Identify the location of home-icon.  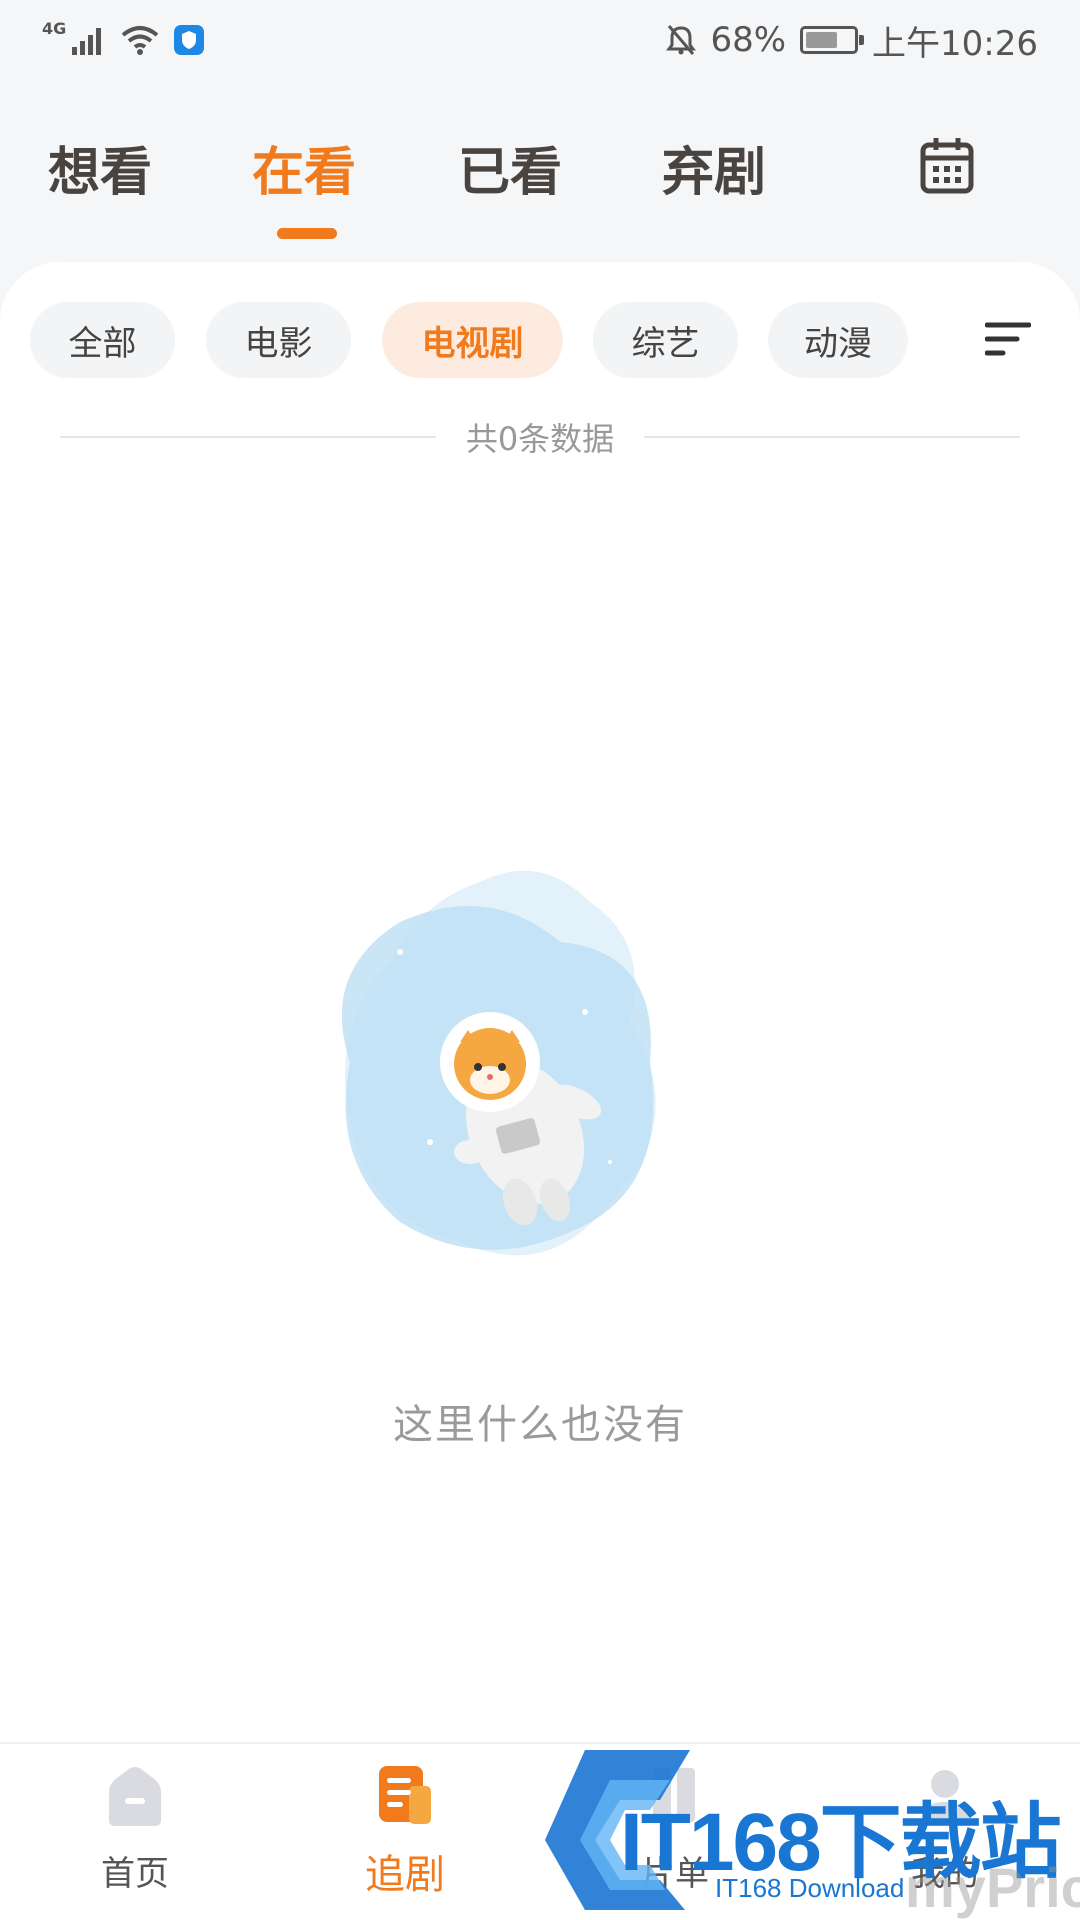
(135, 1796).